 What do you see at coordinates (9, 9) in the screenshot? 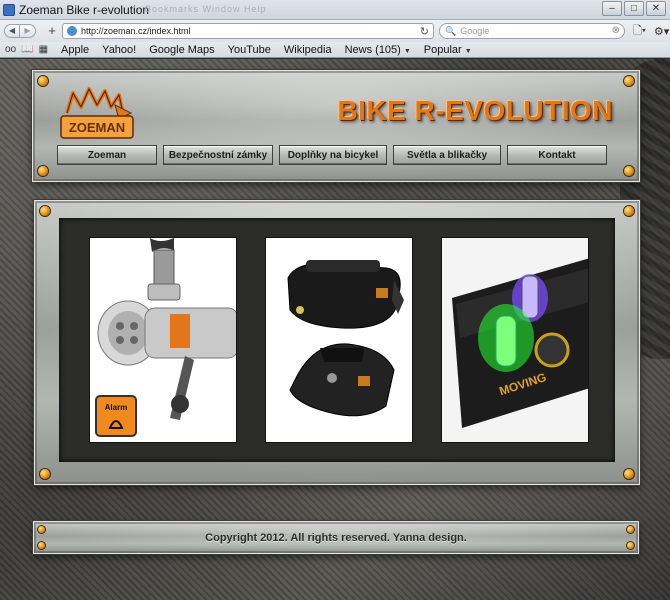
I see `favicon-icon` at bounding box center [9, 9].